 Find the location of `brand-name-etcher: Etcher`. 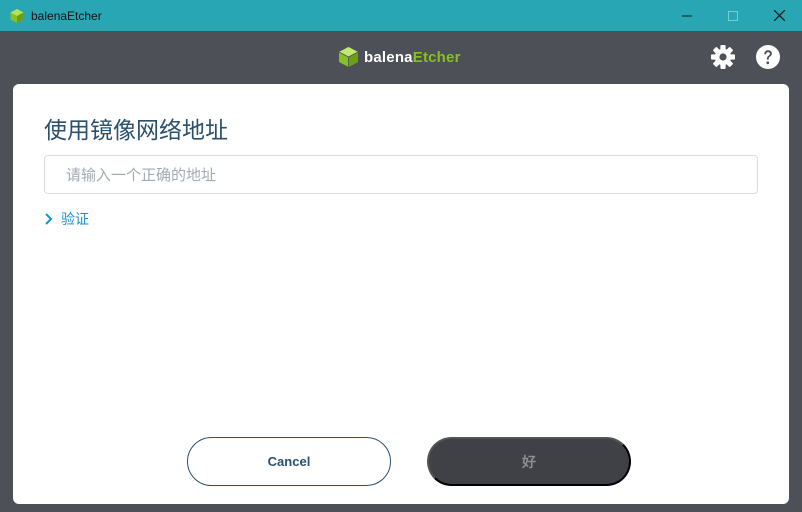

brand-name-etcher: Etcher is located at coordinates (436, 57).